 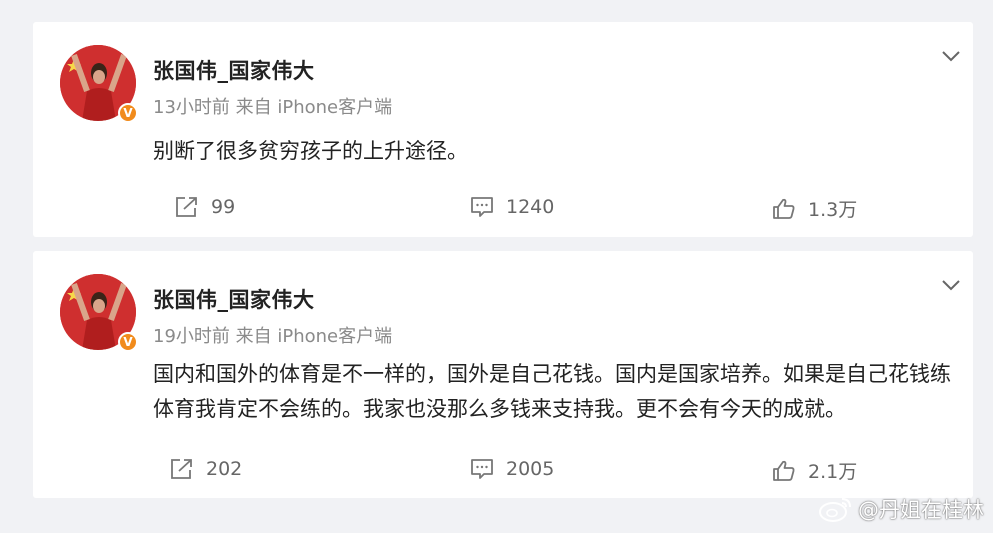 What do you see at coordinates (530, 469) in the screenshot?
I see `comment-count: 2005` at bounding box center [530, 469].